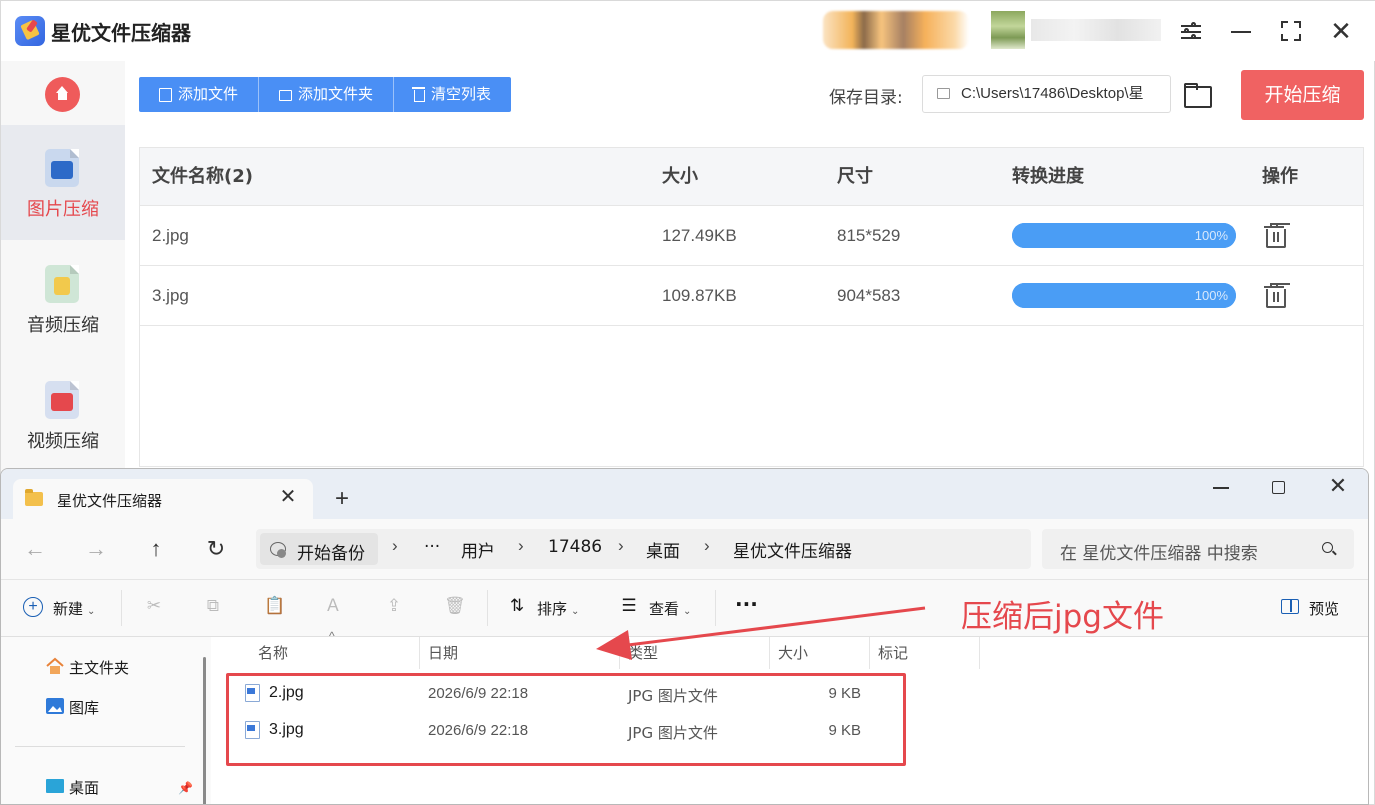 This screenshot has height=805, width=1375. I want to click on file-icon, so click(165, 94).